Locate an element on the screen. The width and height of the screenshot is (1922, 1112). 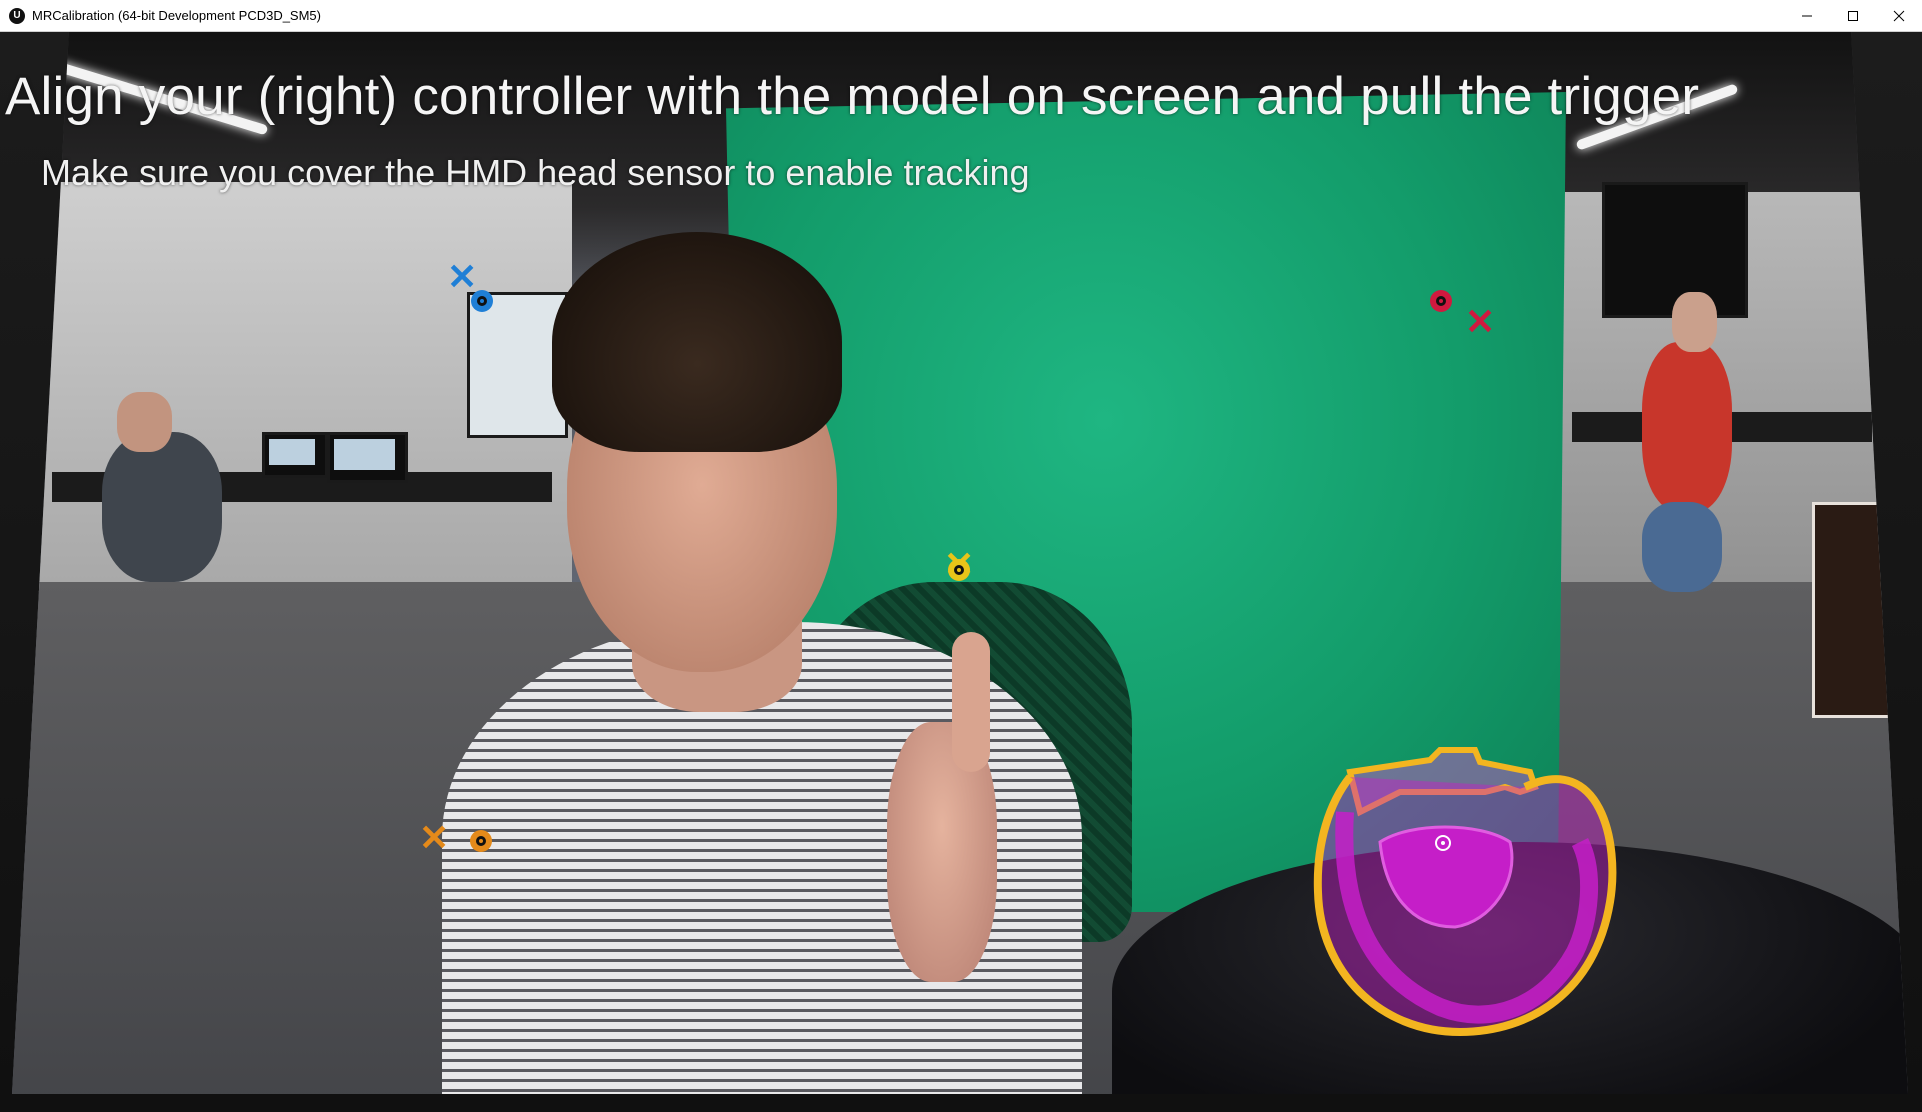
unreal-engine-icon: U is located at coordinates (17, 16).